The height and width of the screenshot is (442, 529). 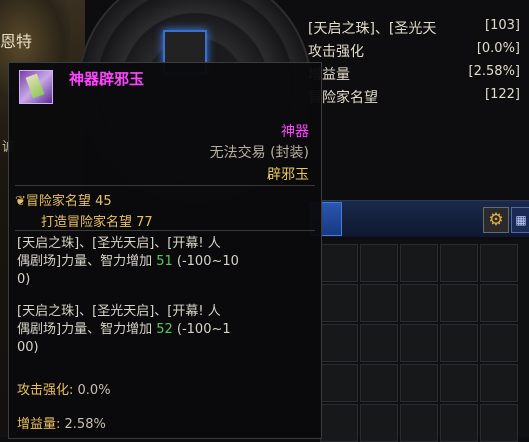 What do you see at coordinates (414, 75) in the screenshot?
I see `stat-row: 增益量 [2.58%]` at bounding box center [414, 75].